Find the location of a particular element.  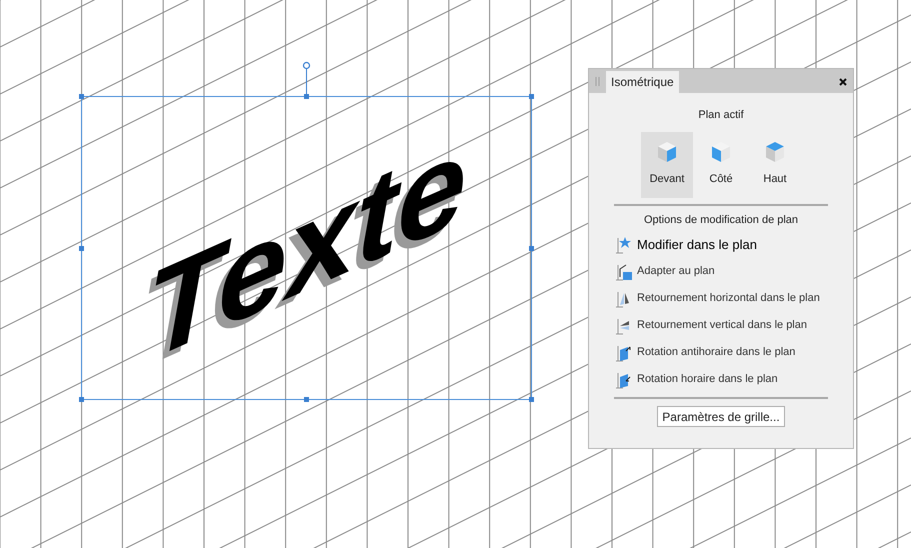

plane-option-item: Rotation antihoraire dans le plan is located at coordinates (734, 352).